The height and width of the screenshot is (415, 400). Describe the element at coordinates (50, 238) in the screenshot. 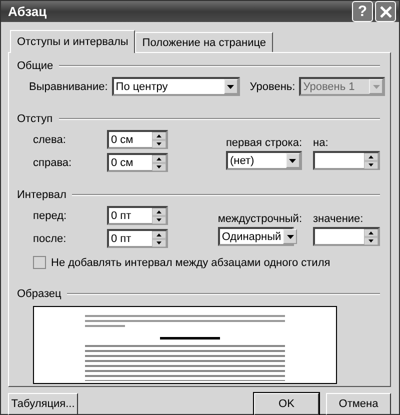

I see `field-label: после:` at that location.